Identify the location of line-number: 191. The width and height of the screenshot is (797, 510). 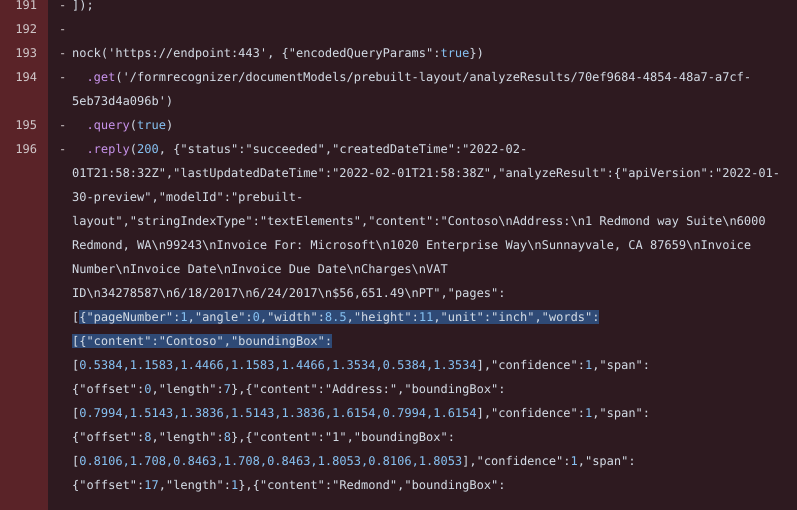
(26, 6).